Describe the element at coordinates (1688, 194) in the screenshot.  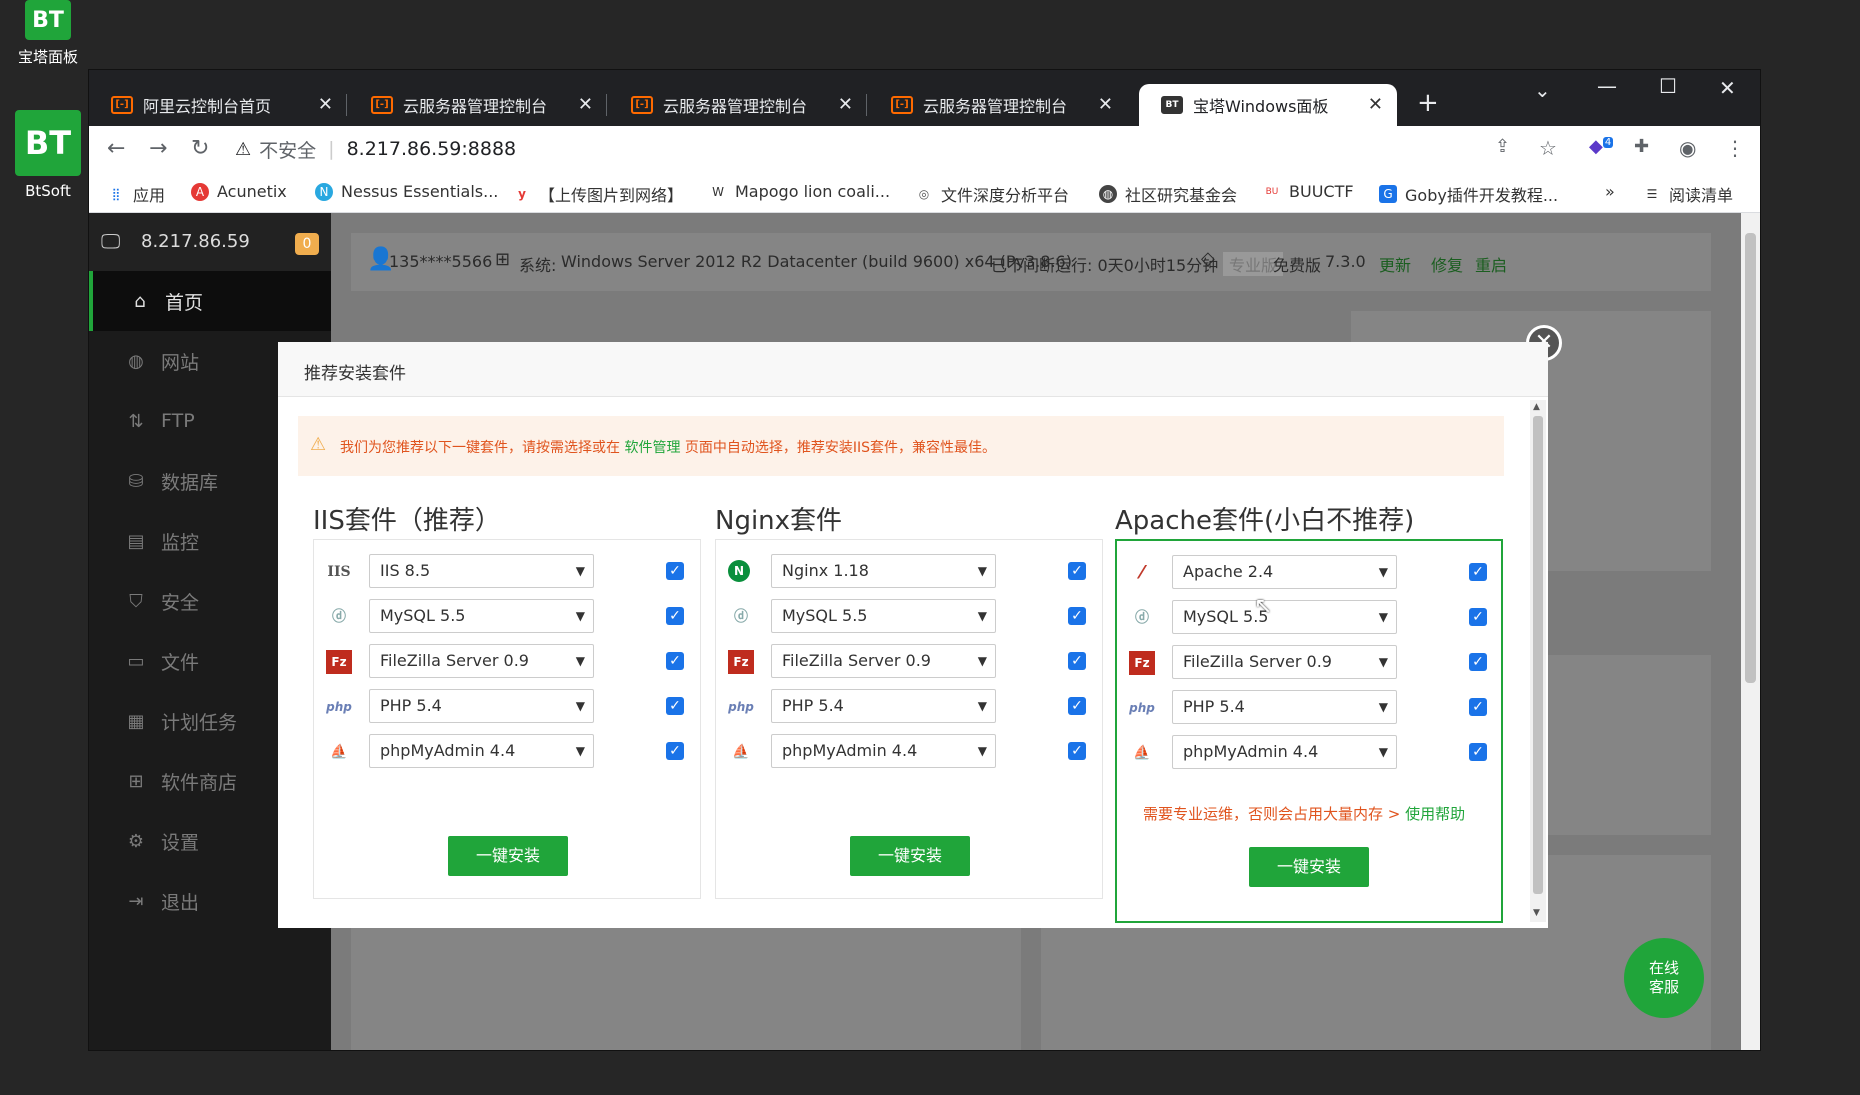
I see `reading-list: ☰ 阅读清单` at that location.